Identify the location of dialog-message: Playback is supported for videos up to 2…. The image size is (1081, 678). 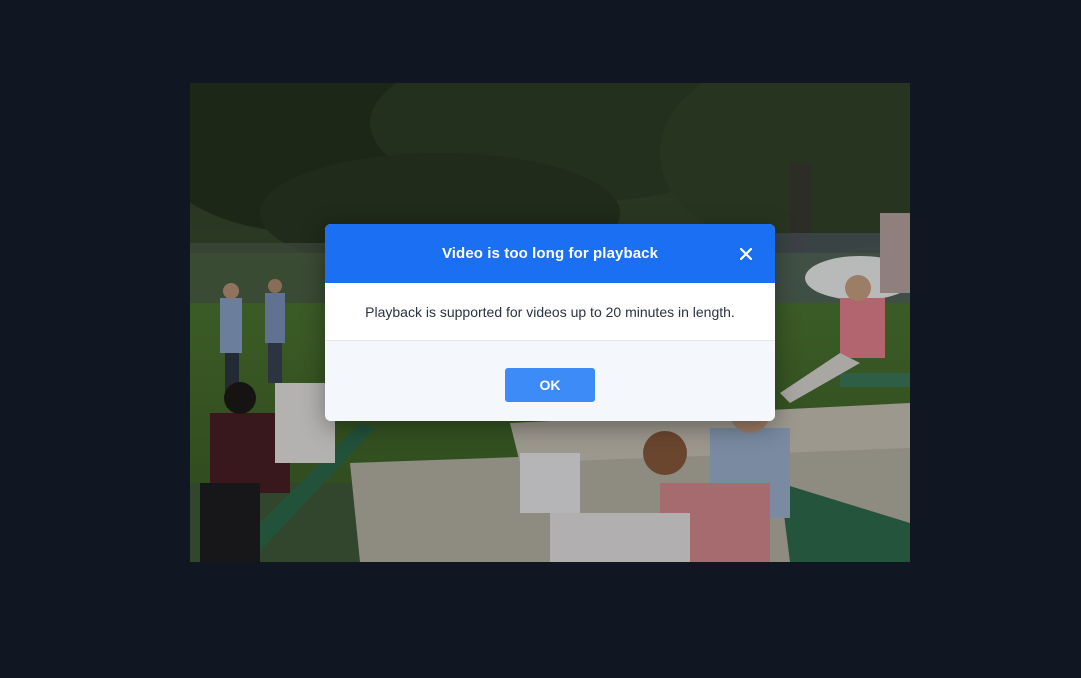
(550, 311).